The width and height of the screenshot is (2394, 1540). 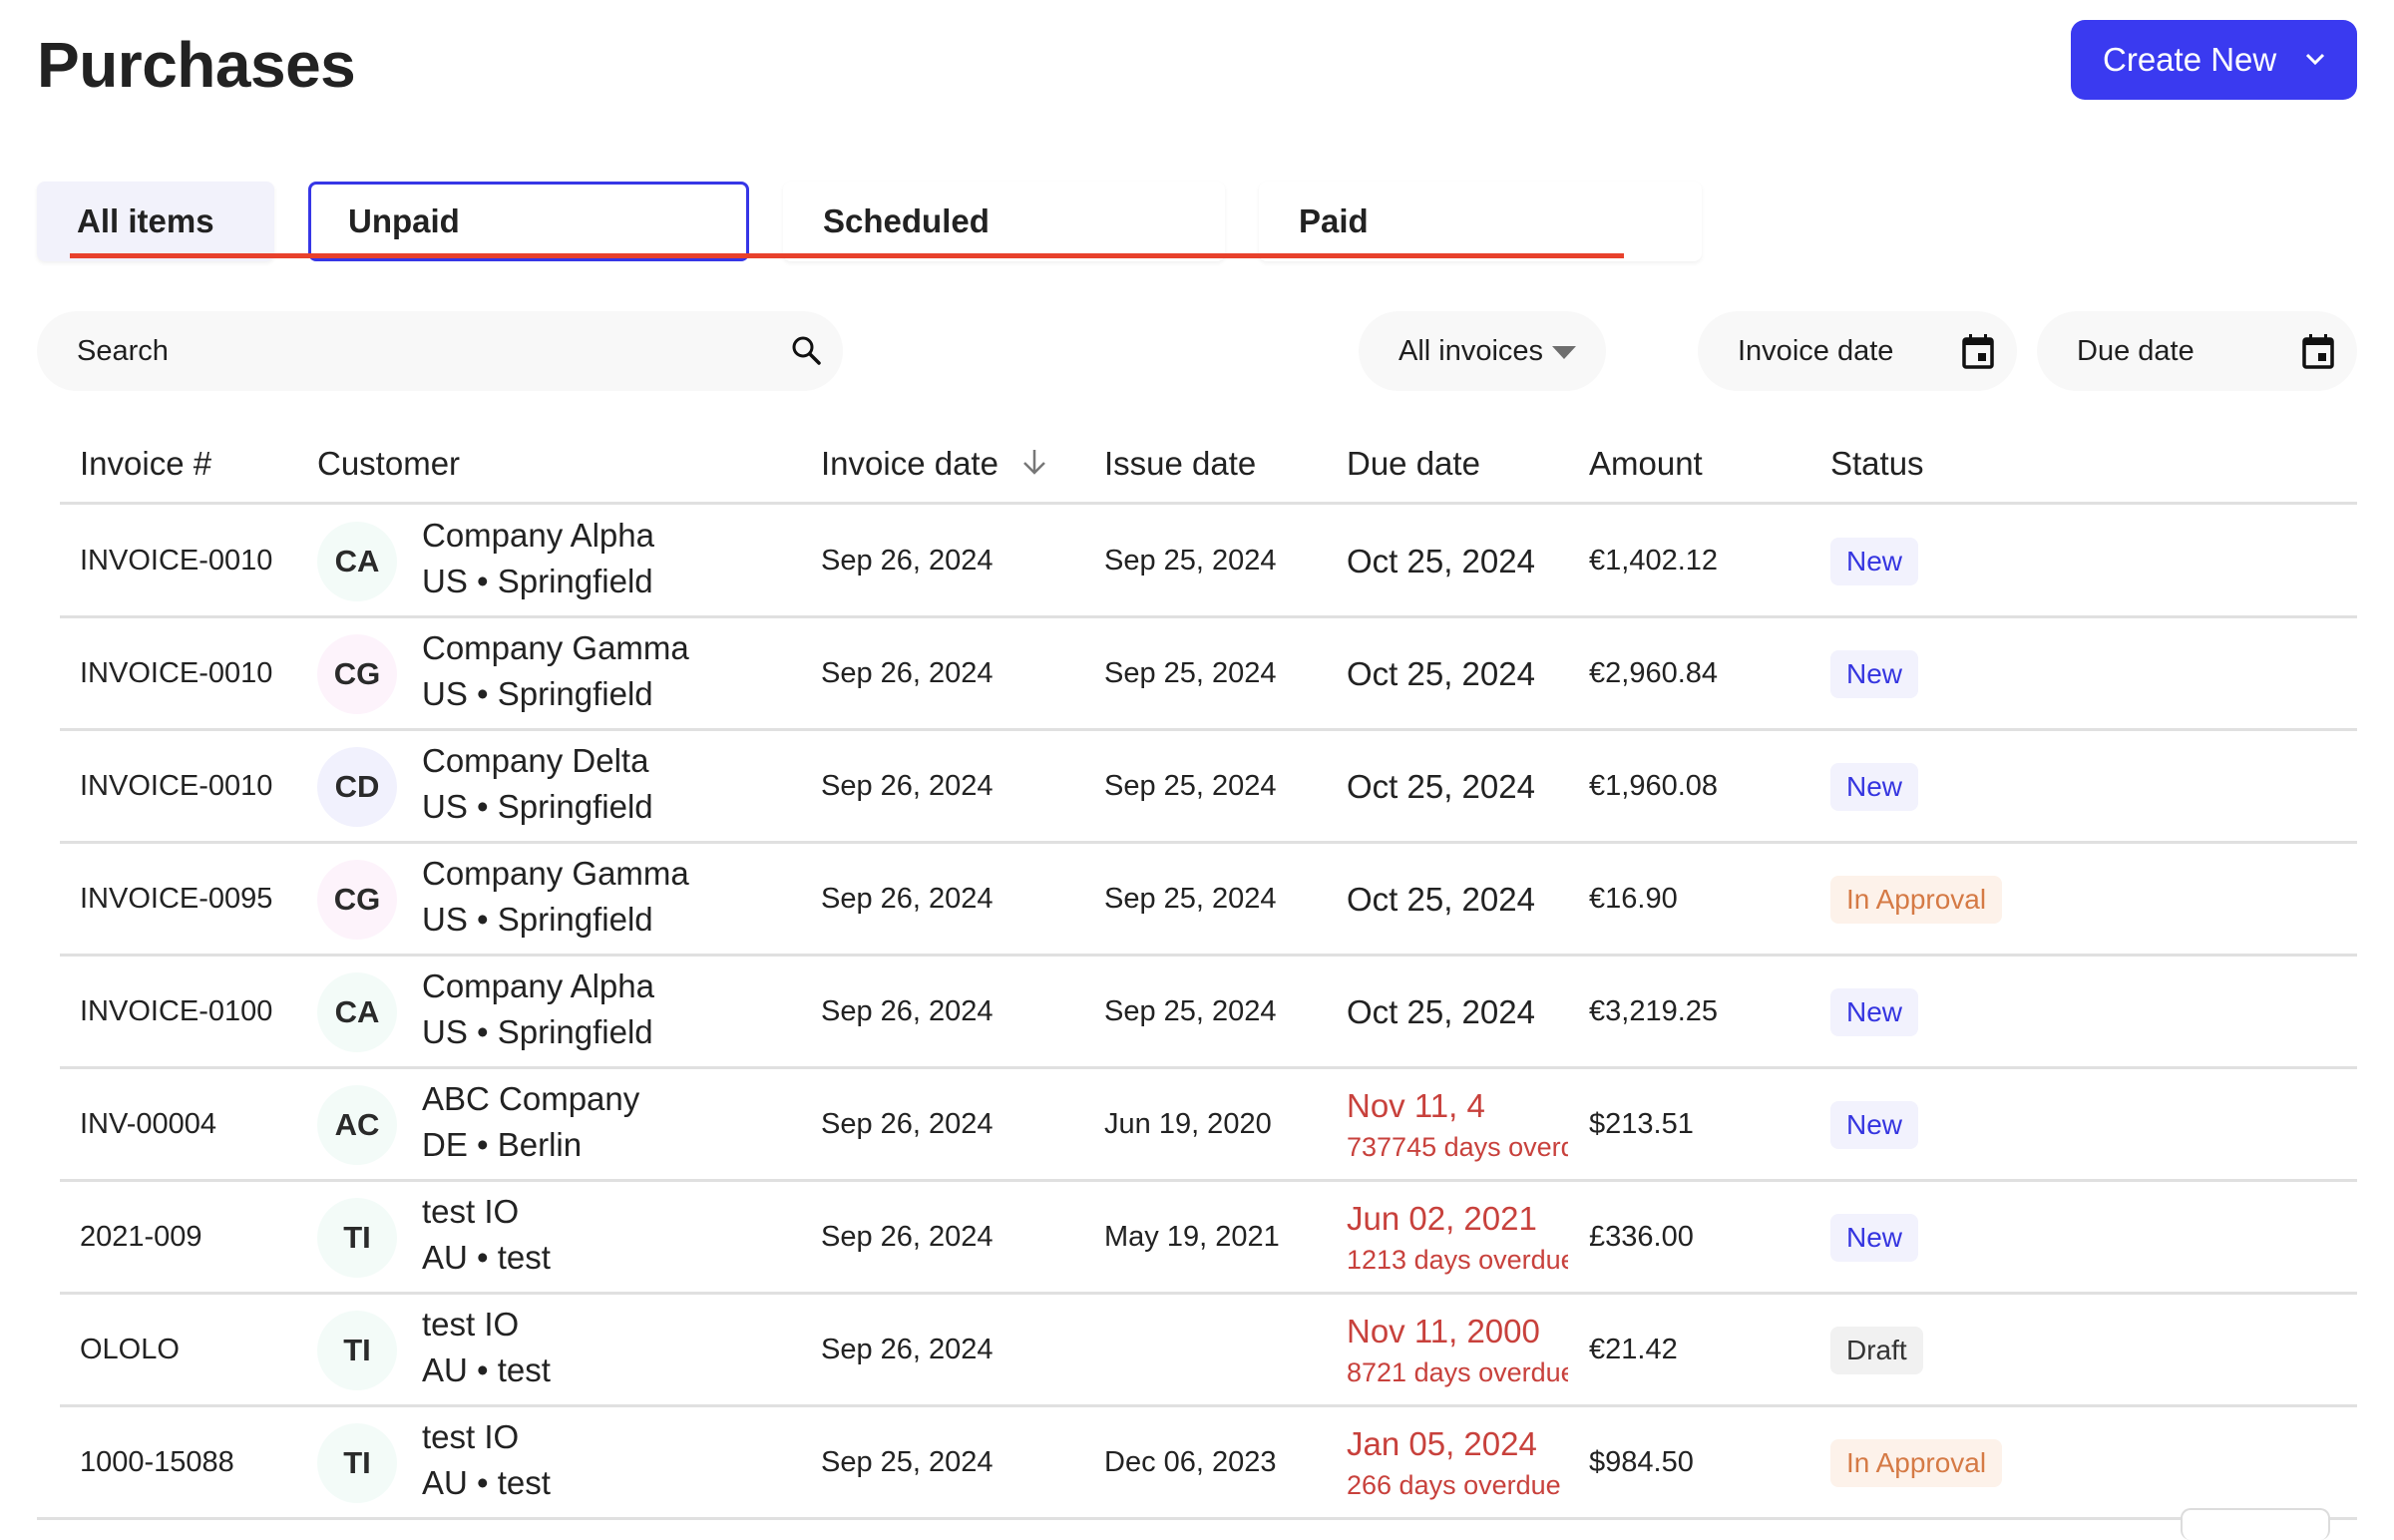 I want to click on invoice-number: 2021-009, so click(x=141, y=1237).